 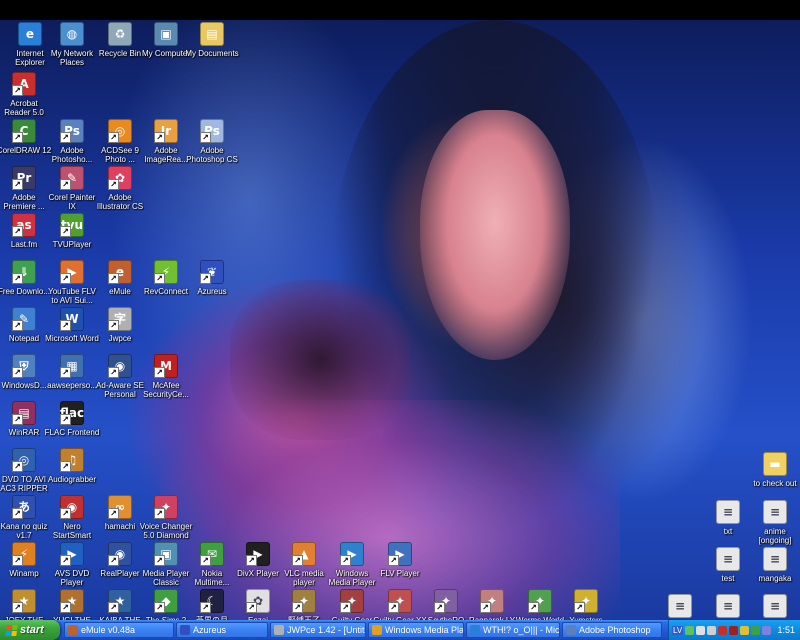 What do you see at coordinates (108, 630) in the screenshot?
I see `taskbar-button-label: eMule v0.48a` at bounding box center [108, 630].